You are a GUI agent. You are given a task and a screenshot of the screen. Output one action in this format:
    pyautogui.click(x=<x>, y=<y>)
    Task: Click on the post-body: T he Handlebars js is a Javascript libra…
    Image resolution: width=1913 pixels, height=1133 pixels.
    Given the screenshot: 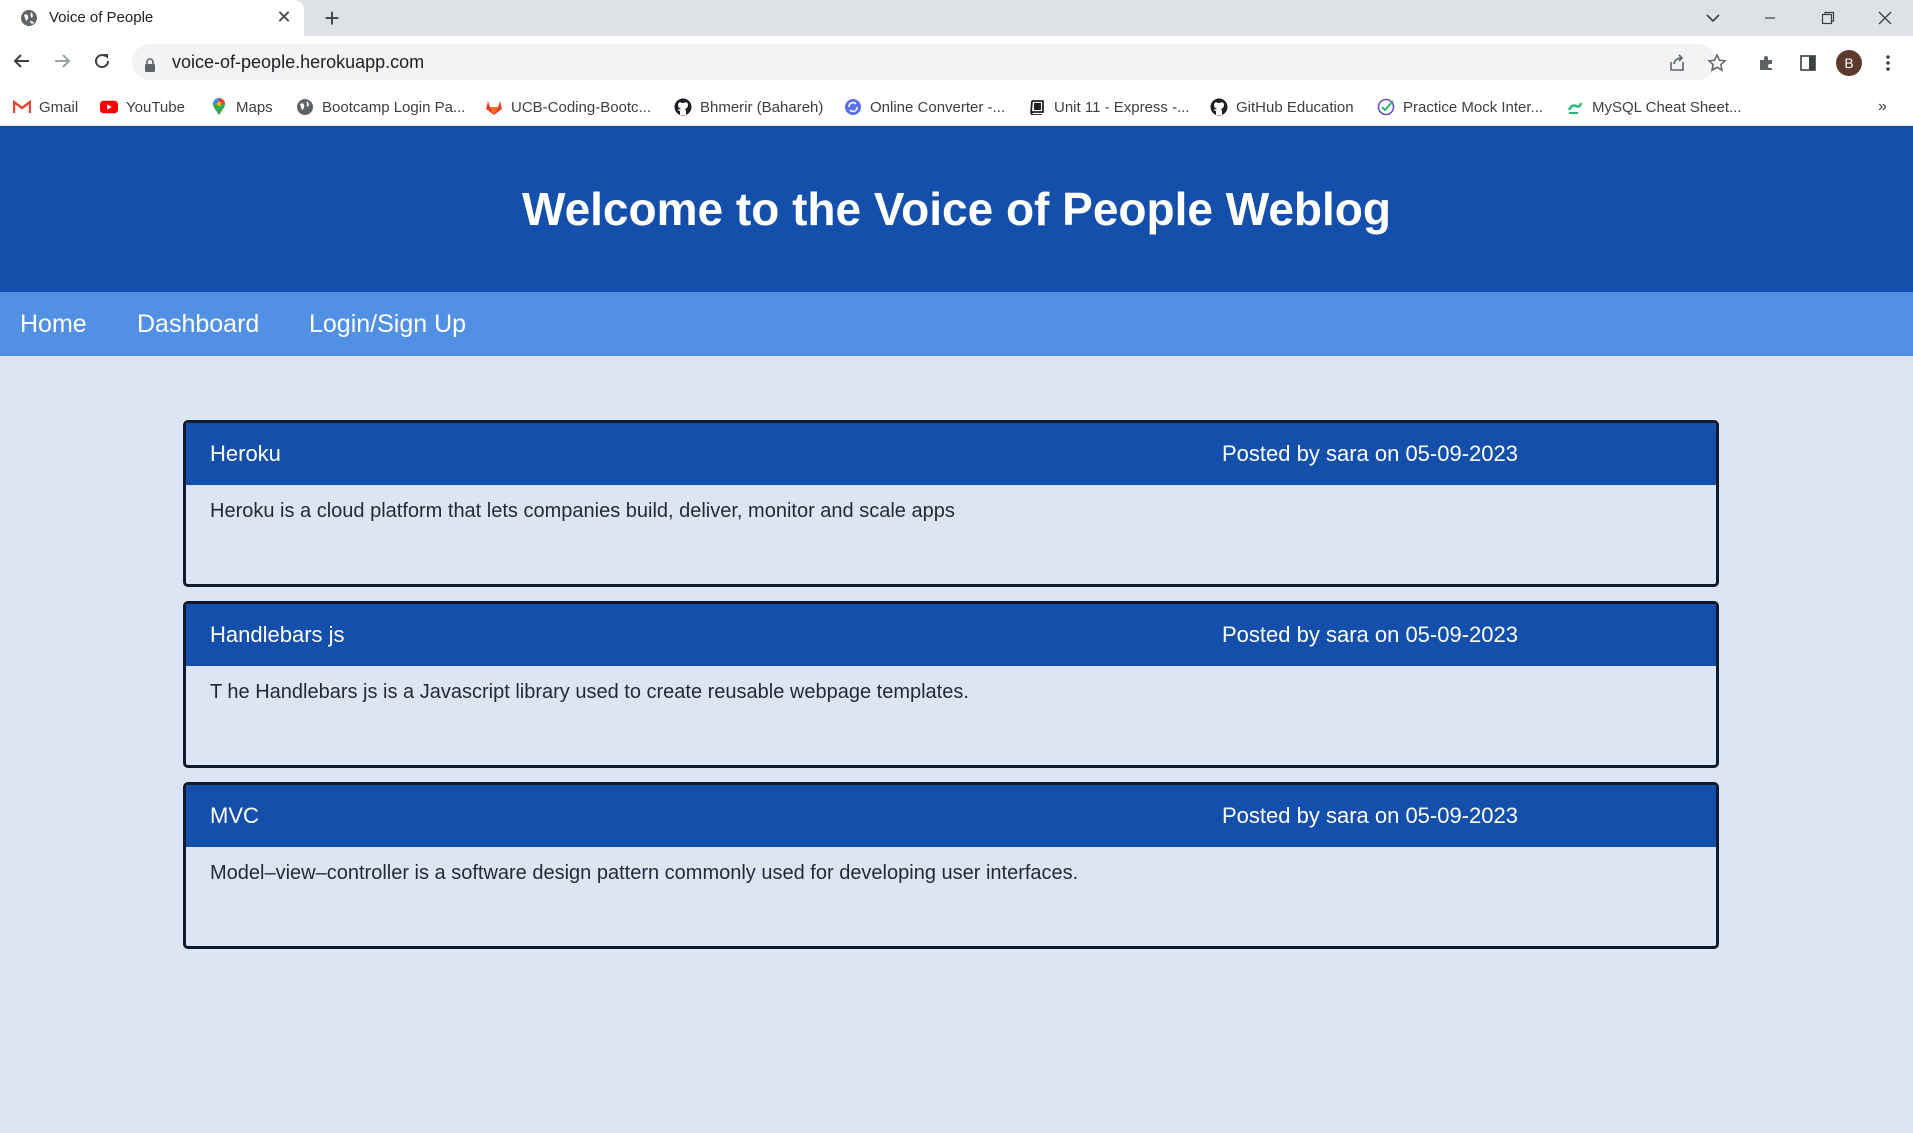 What is the action you would take?
    pyautogui.click(x=589, y=692)
    